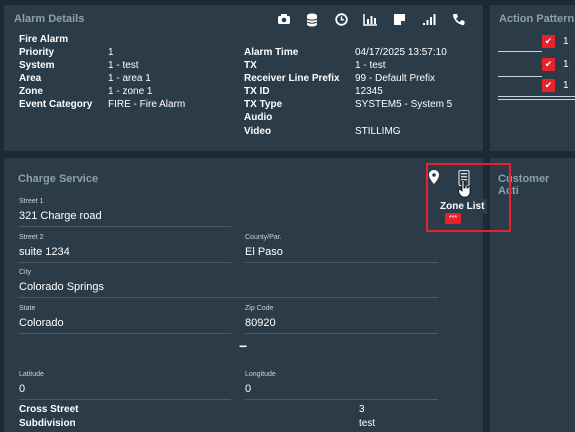  Describe the element at coordinates (263, 237) in the screenshot. I see `county-label: County/Par.` at that location.